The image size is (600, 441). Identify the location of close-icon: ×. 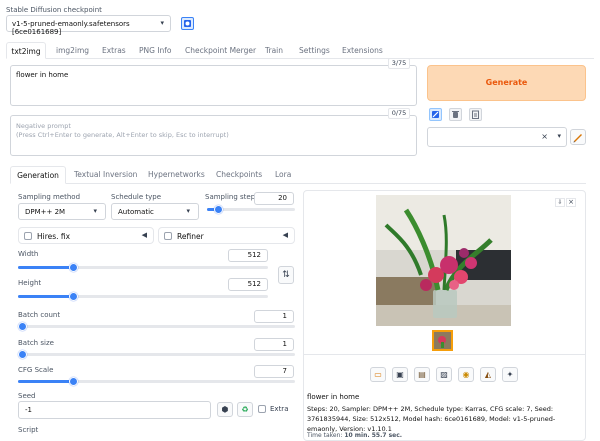
(571, 202).